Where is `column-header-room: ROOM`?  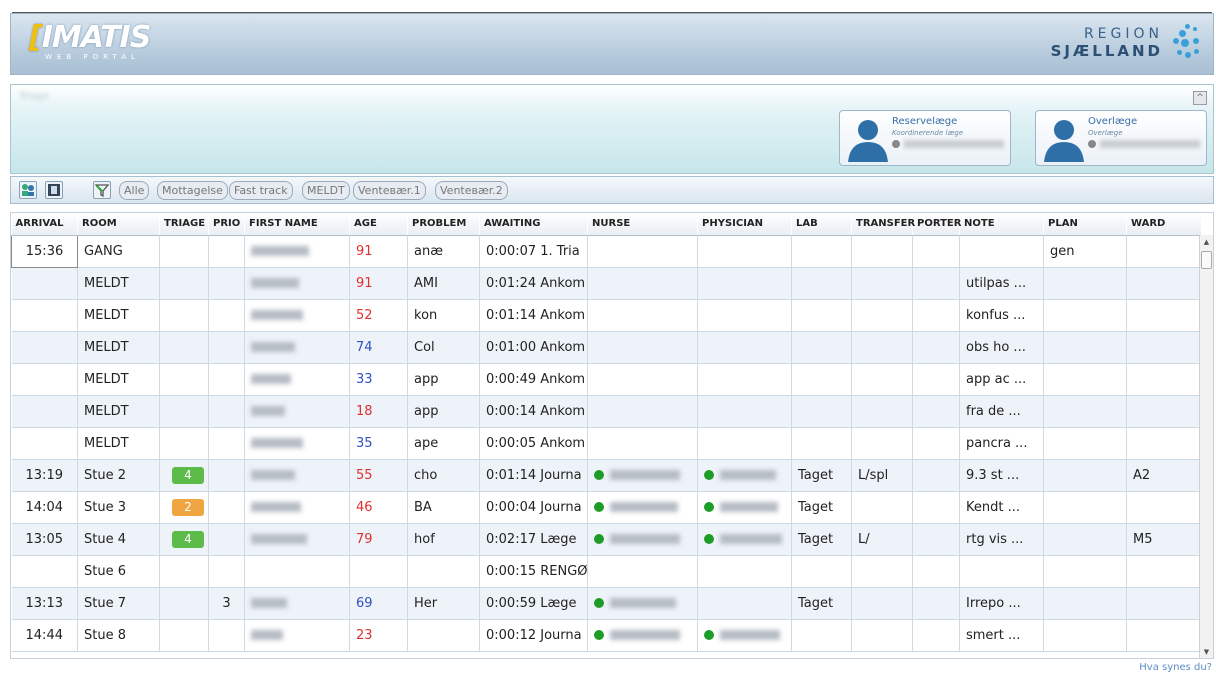
column-header-room: ROOM is located at coordinates (118, 224).